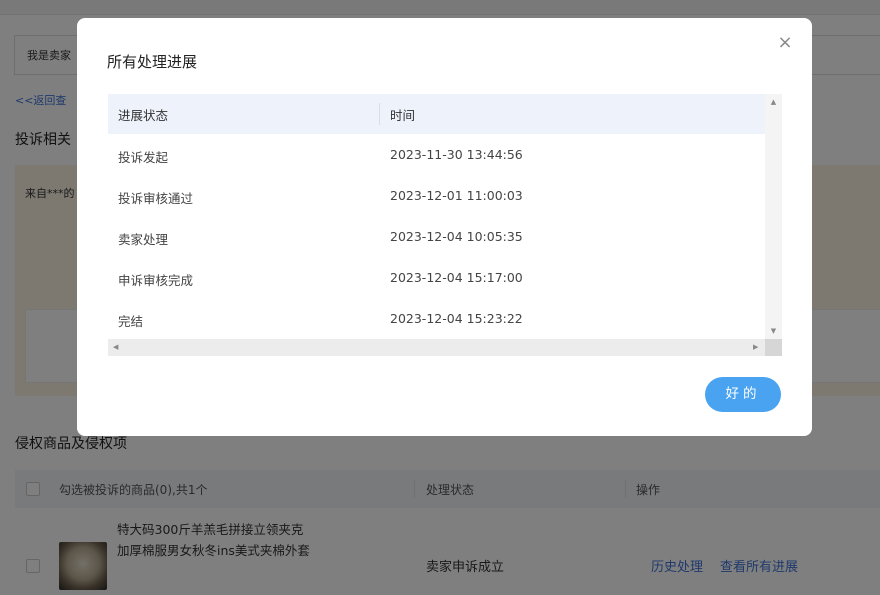 The width and height of the screenshot is (880, 595). Describe the element at coordinates (131, 321) in the screenshot. I see `progress-status: 完结` at that location.